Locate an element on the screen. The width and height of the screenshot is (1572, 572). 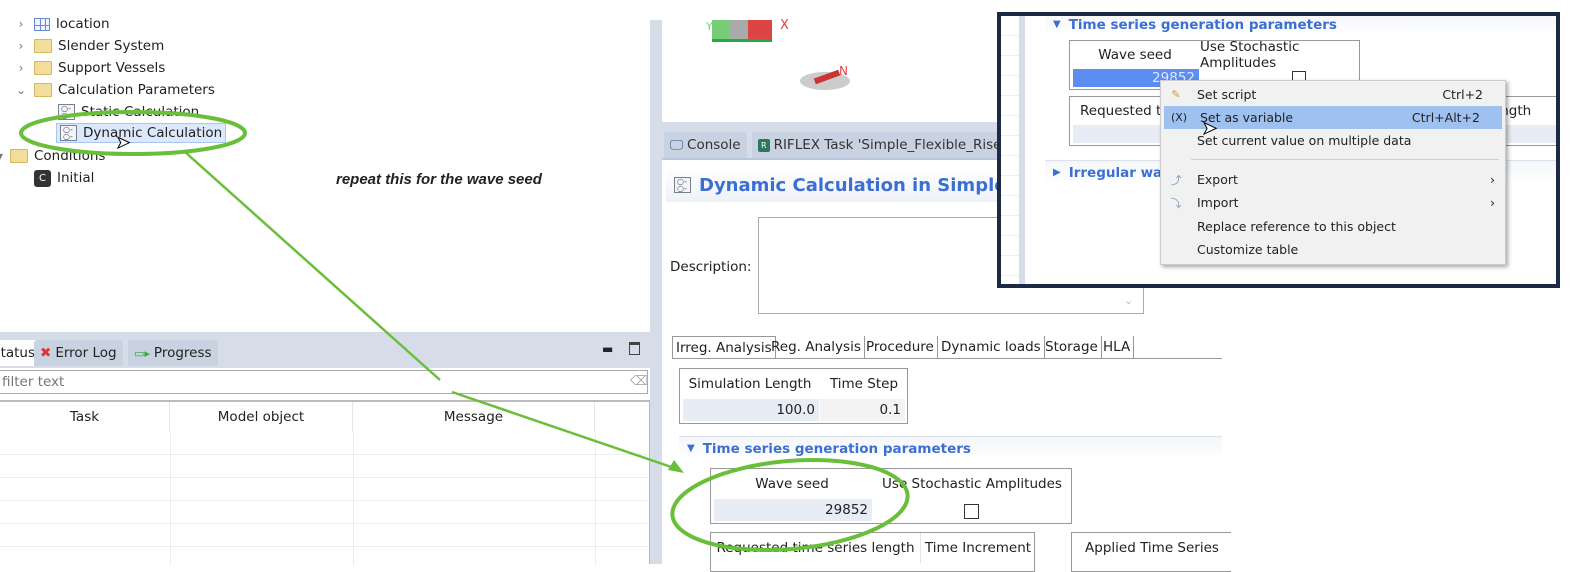
time-step-cell: 0.1 is located at coordinates (862, 410).